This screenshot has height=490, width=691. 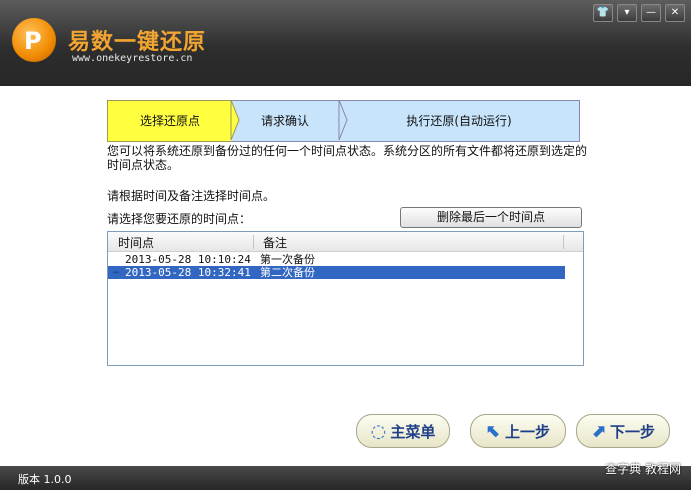 I want to click on logo-letter: P, so click(x=33, y=41).